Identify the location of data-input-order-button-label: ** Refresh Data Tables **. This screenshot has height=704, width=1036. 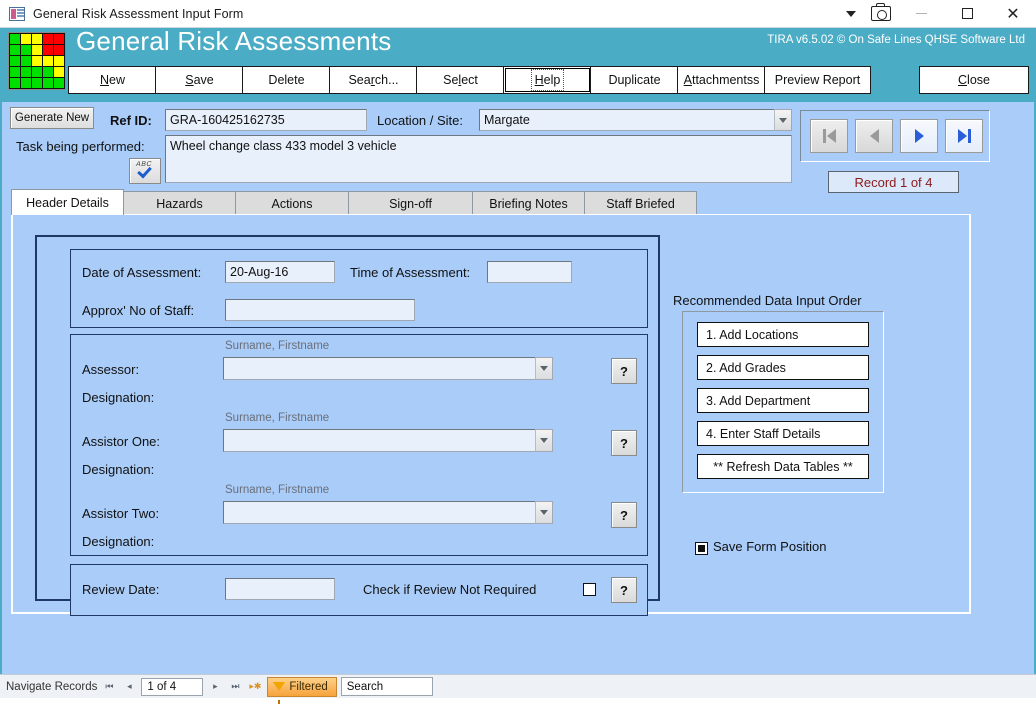
(783, 466).